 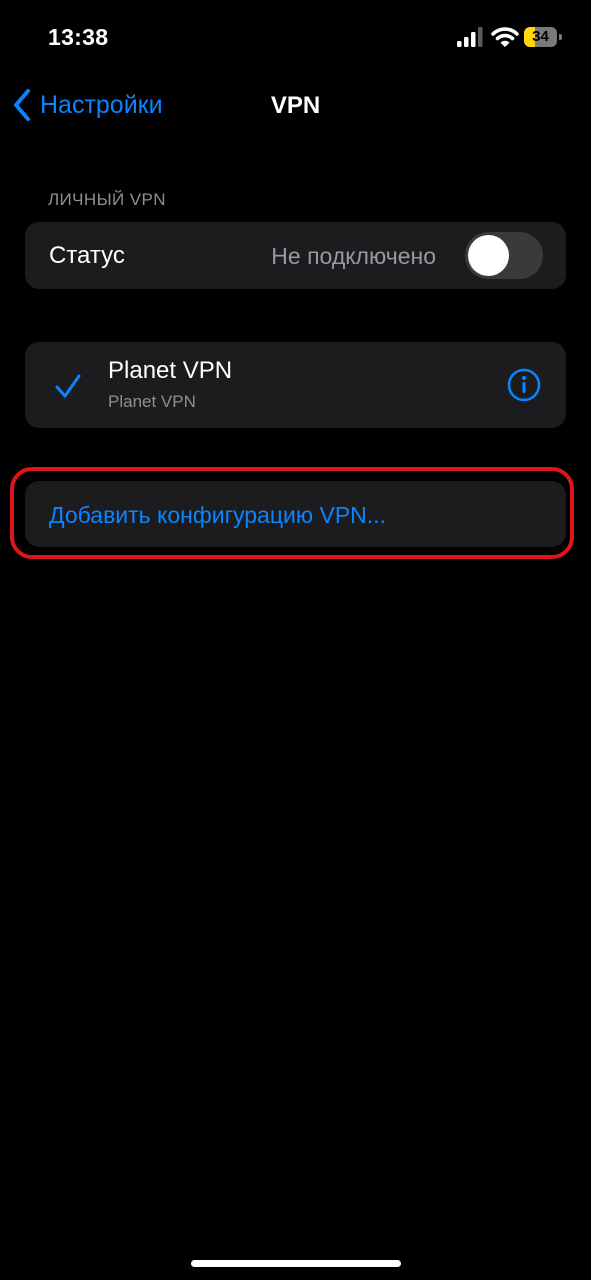 I want to click on page-title: VPN, so click(x=295, y=105).